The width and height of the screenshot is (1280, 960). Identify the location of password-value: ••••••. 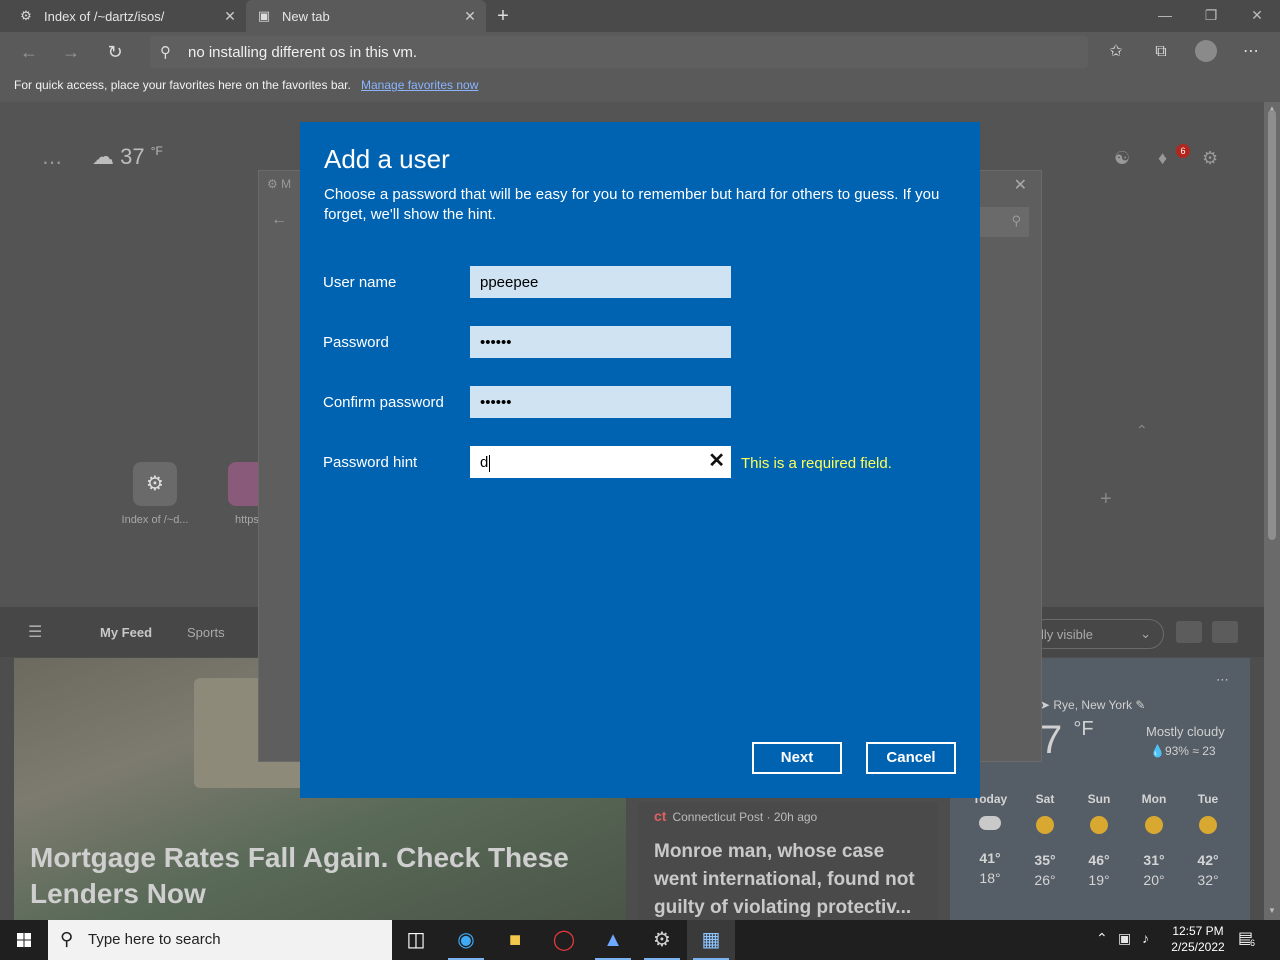
(496, 342).